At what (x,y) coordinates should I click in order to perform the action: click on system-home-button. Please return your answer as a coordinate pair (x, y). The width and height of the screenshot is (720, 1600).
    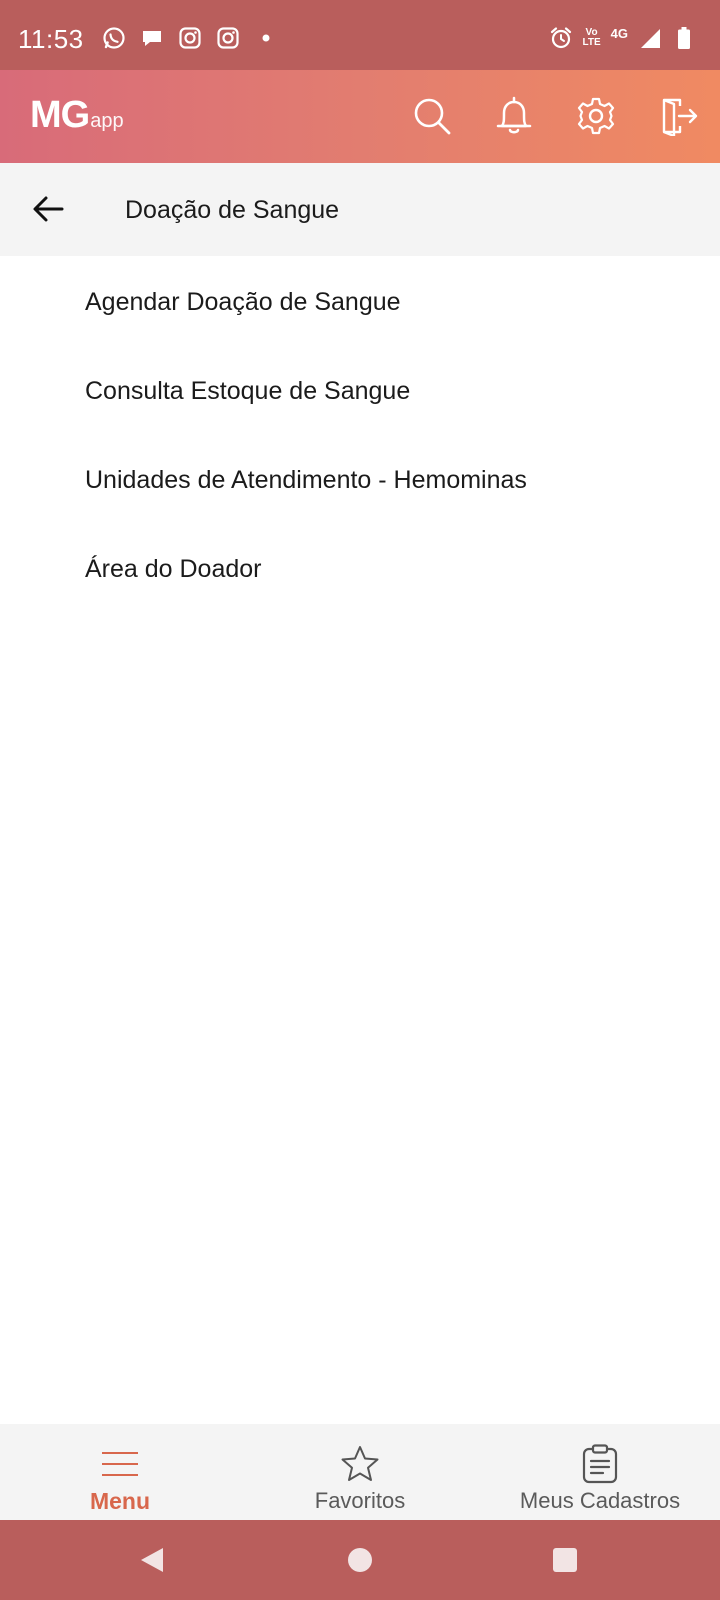
    Looking at the image, I should click on (360, 1560).